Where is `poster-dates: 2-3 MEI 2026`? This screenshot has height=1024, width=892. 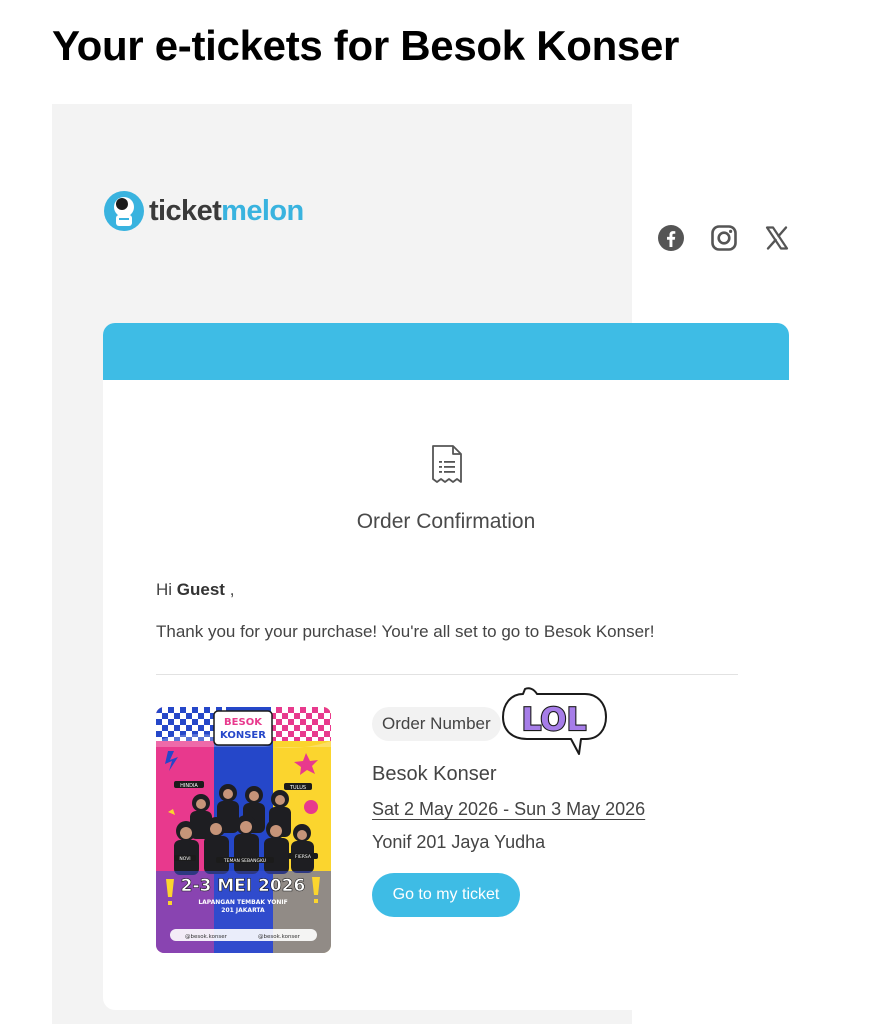
poster-dates: 2-3 MEI 2026 is located at coordinates (243, 886).